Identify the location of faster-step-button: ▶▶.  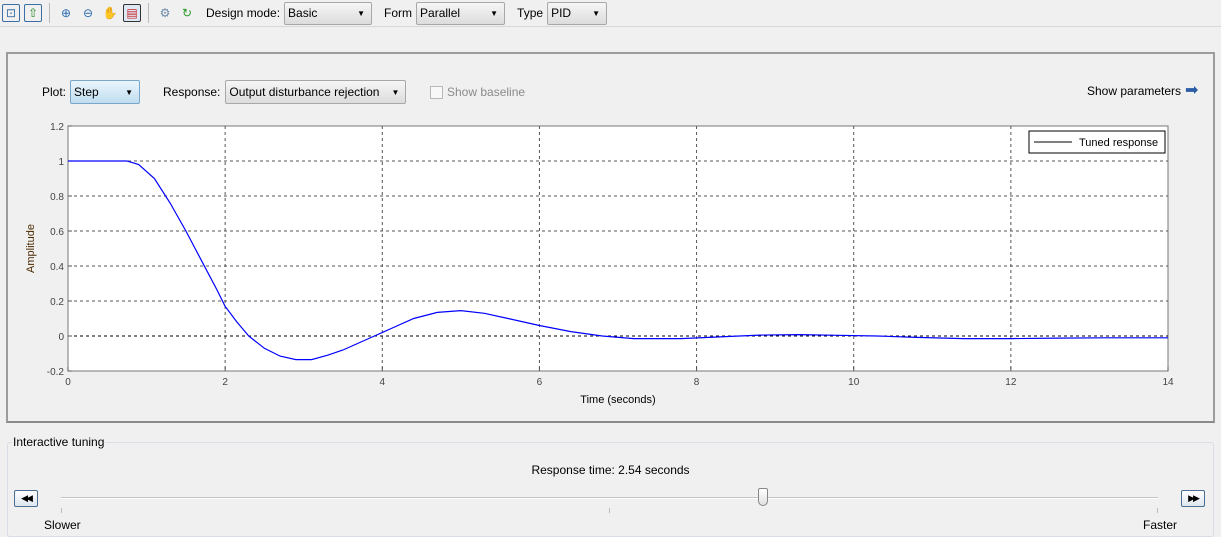
(1193, 498).